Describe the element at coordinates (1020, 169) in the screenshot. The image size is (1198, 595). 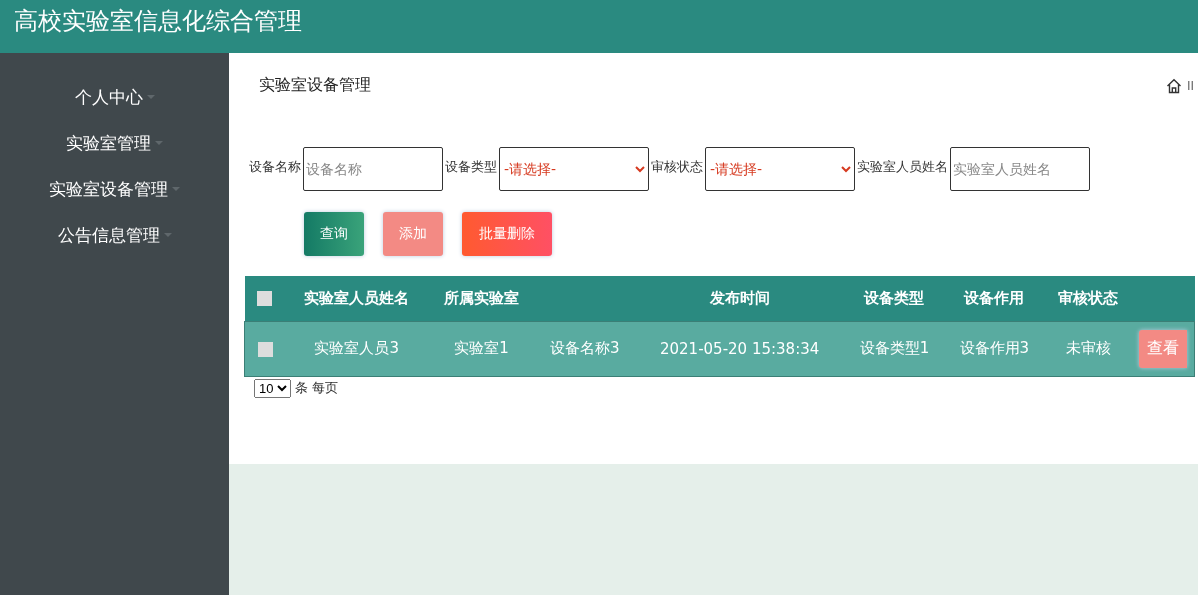
I see `input-field: 实验室人员姓名` at that location.